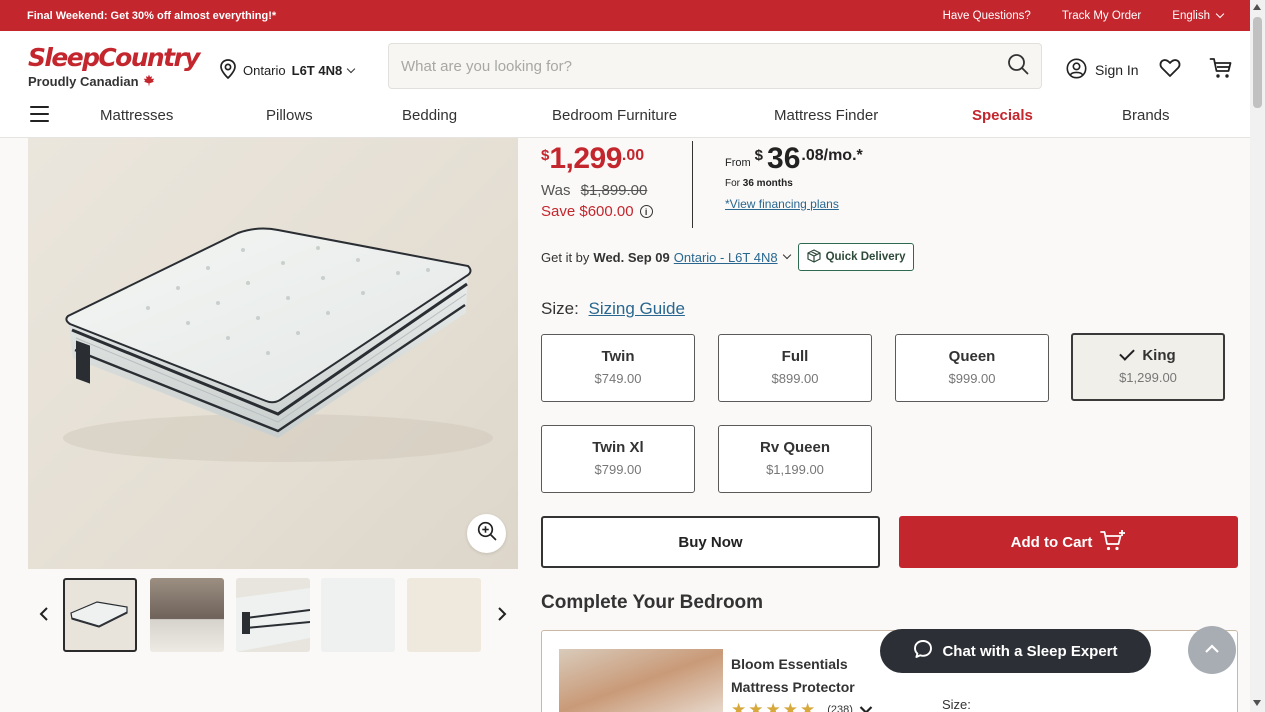 The width and height of the screenshot is (1265, 712). I want to click on rating-stars: ★★★★★ (238), so click(802, 706).